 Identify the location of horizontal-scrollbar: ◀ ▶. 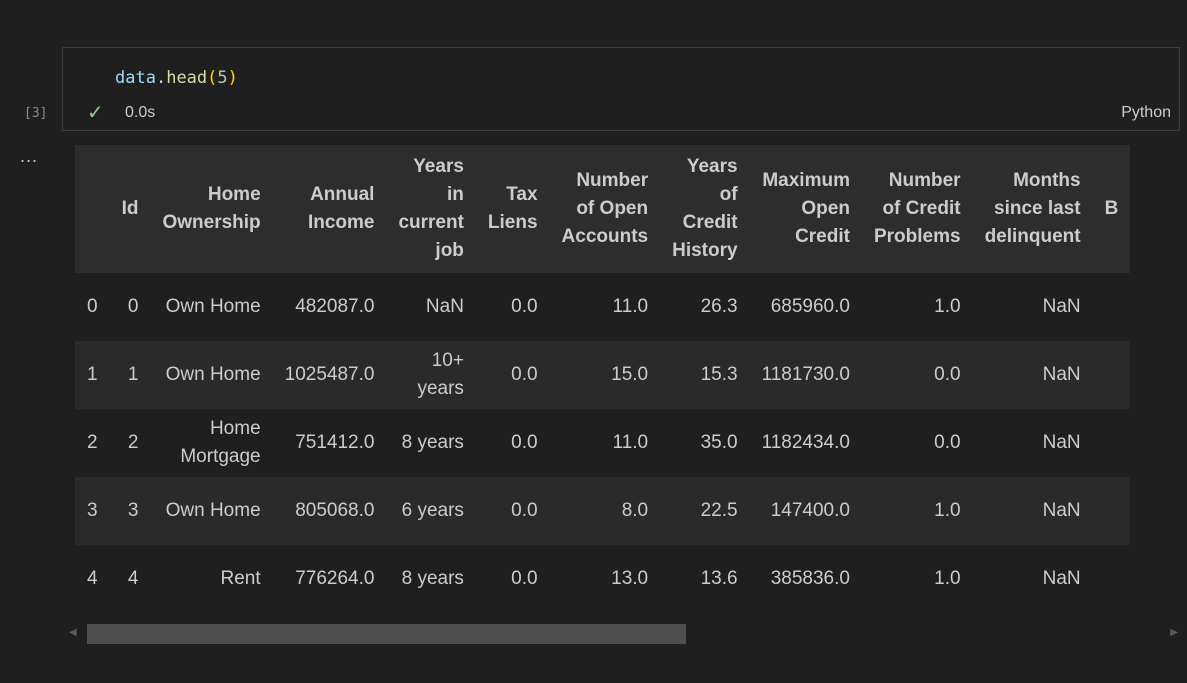
(623, 634).